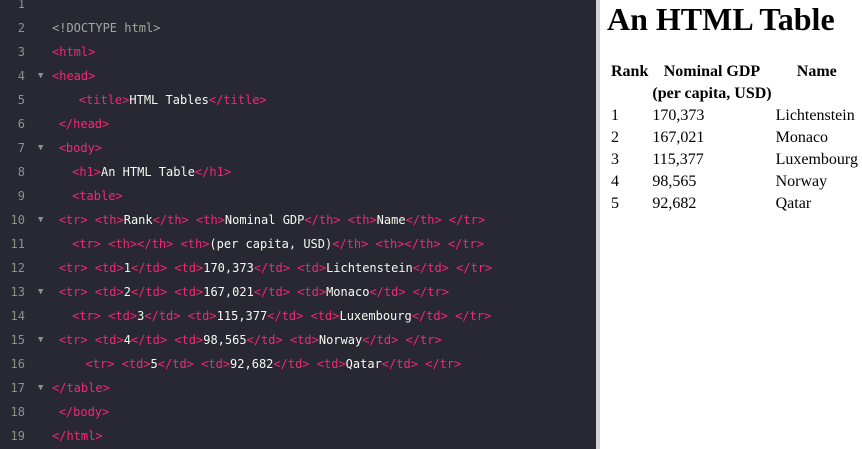 Image resolution: width=862 pixels, height=449 pixels. I want to click on code-line: 5 <title>HTML Tables</title>, so click(298, 104).